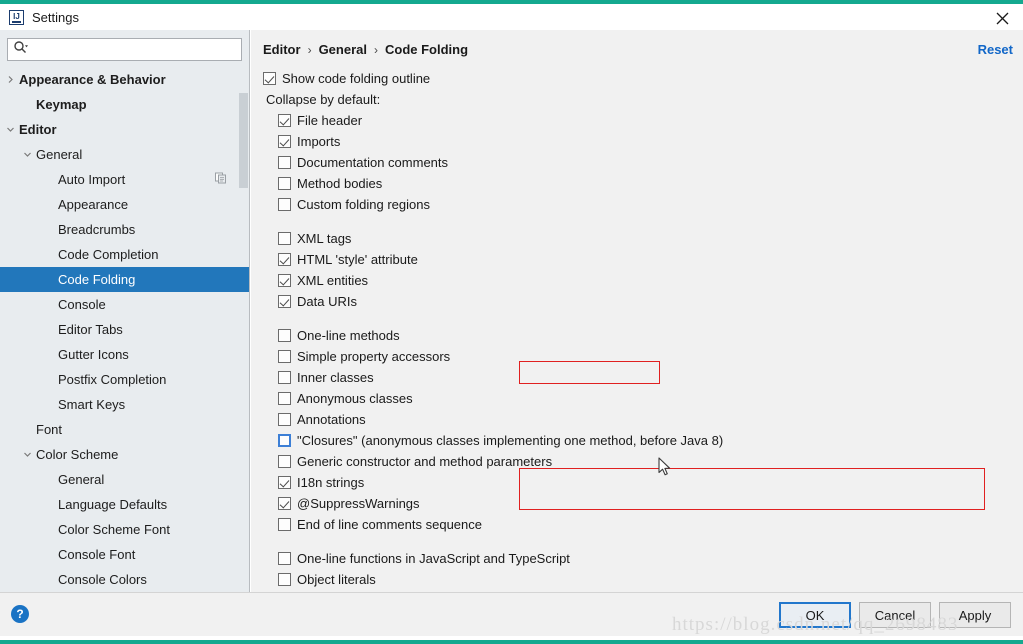 The height and width of the screenshot is (644, 1023). I want to click on checkbox-row-custom-folding-regions: Custom folding regions, so click(643, 204).